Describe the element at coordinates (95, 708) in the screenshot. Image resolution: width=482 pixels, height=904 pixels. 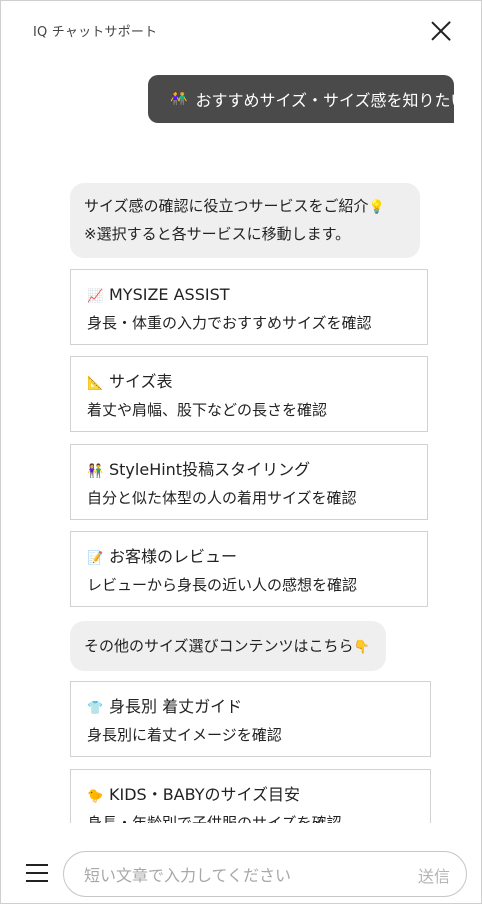
I see `tshirt-icon: 👕` at that location.